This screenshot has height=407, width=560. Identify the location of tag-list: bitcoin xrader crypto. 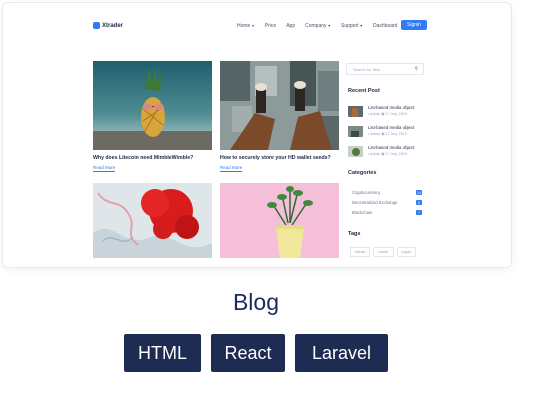
(383, 252).